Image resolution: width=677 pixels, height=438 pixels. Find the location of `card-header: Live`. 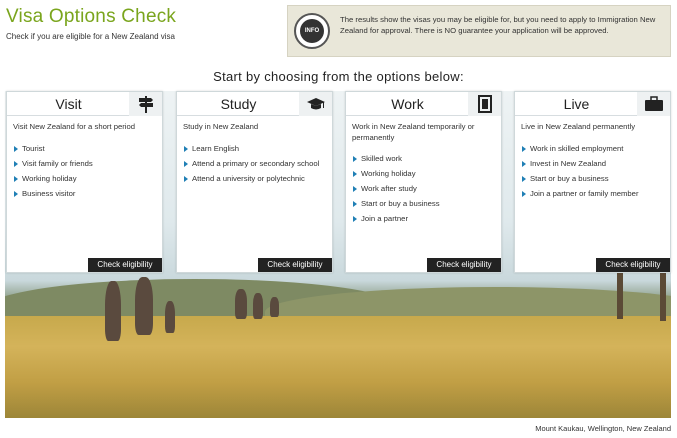

card-header: Live is located at coordinates (576, 104).